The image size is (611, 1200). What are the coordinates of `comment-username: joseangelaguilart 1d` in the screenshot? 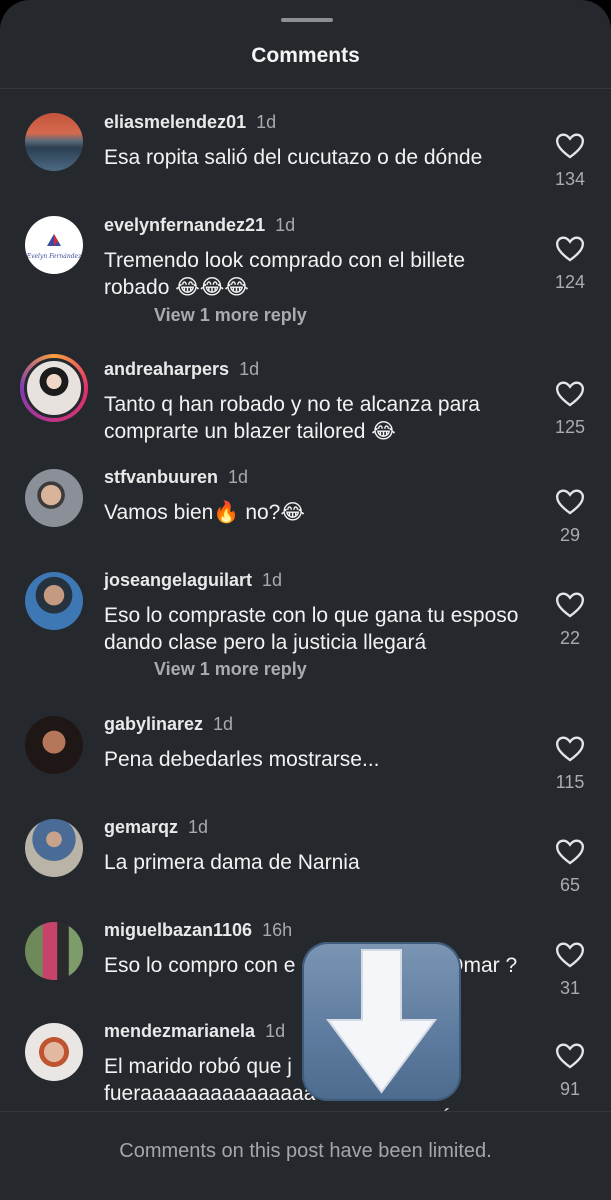 It's located at (193, 580).